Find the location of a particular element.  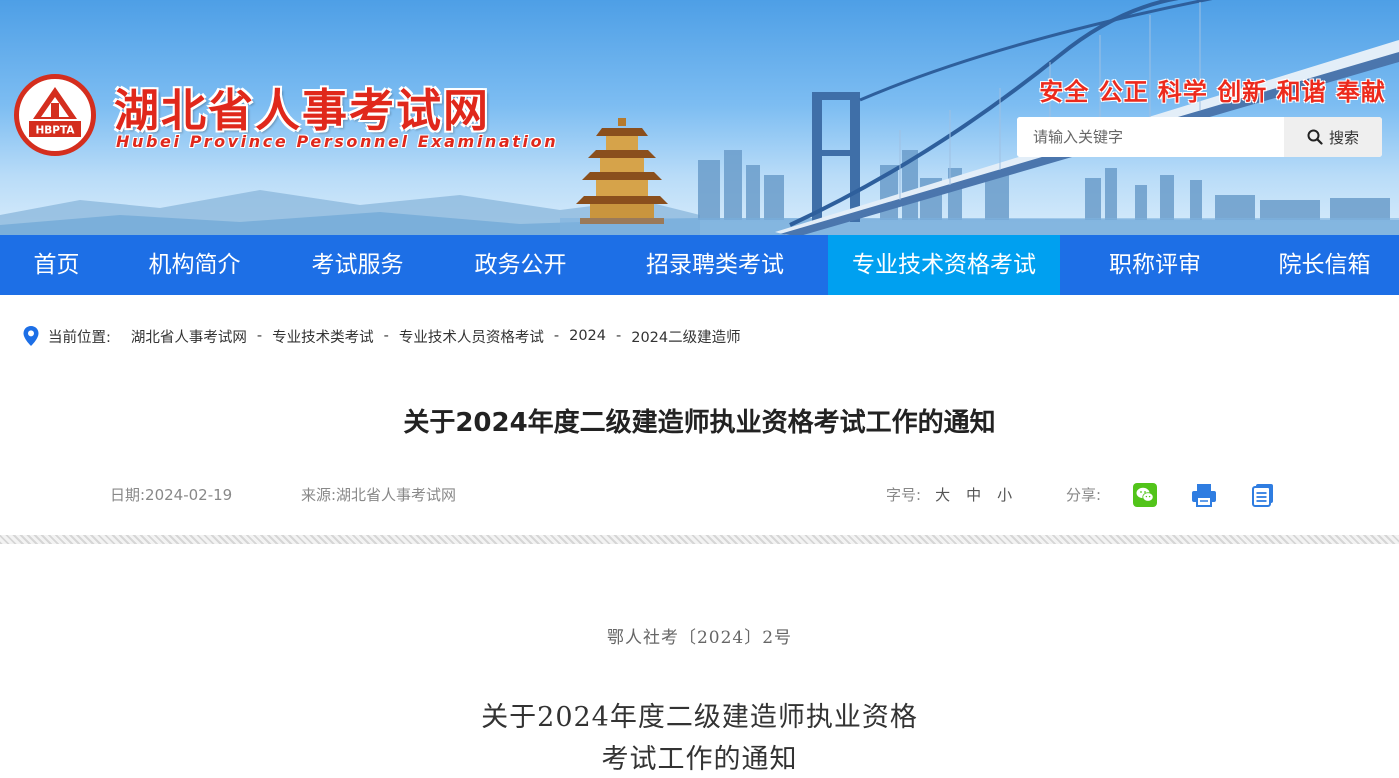

font-size-controls: 字号: 大 中 小 is located at coordinates (949, 494).